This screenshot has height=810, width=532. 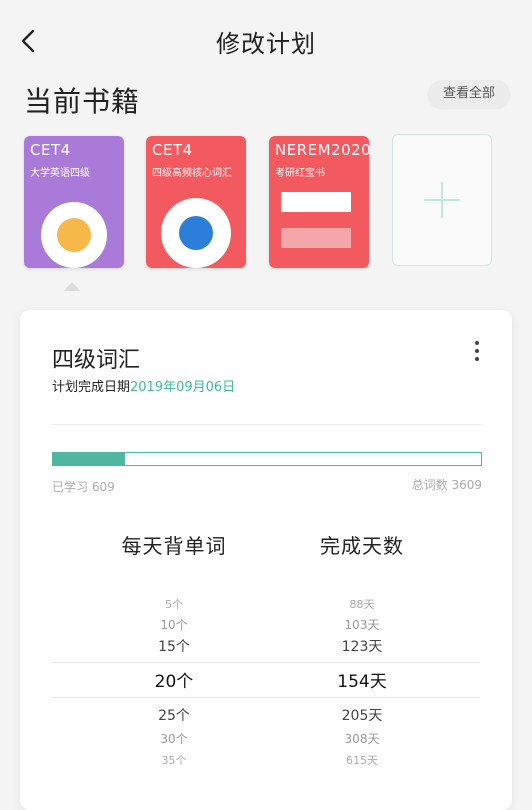 I want to click on days-option: 123天, so click(x=362, y=646).